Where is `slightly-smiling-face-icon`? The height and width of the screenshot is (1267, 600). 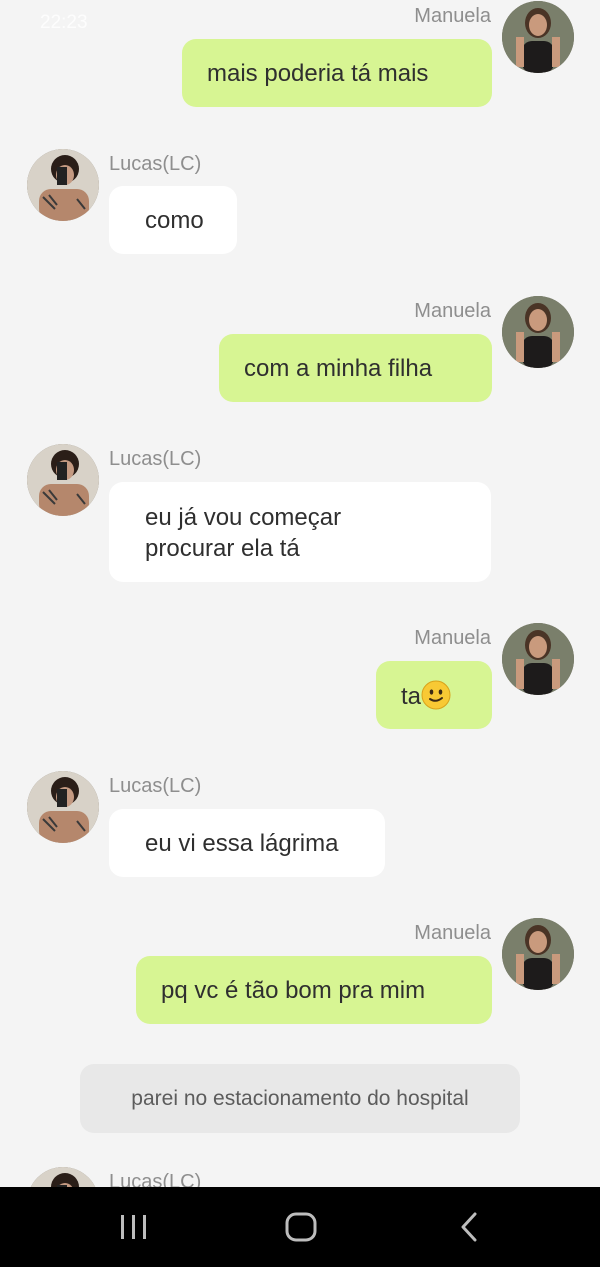 slightly-smiling-face-icon is located at coordinates (436, 695).